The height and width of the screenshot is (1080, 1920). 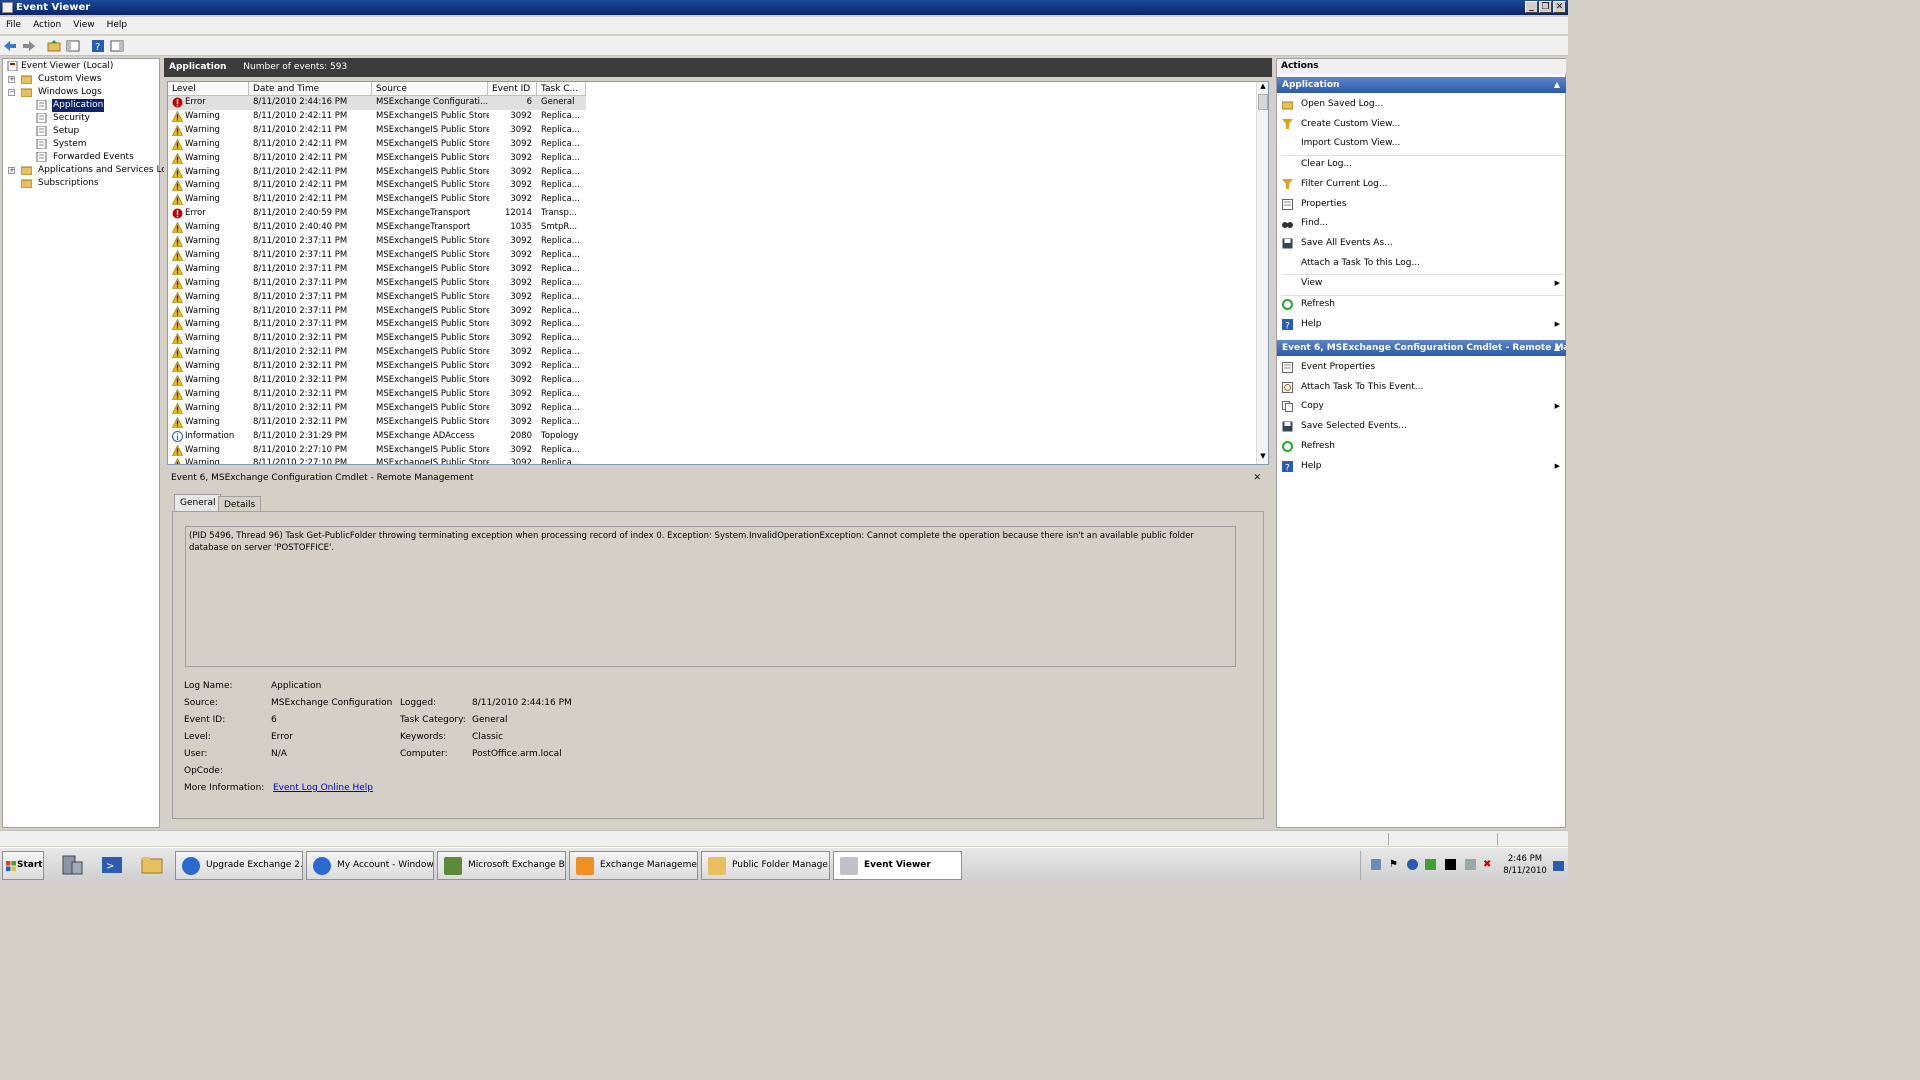 I want to click on level-value: Error, so click(x=282, y=737).